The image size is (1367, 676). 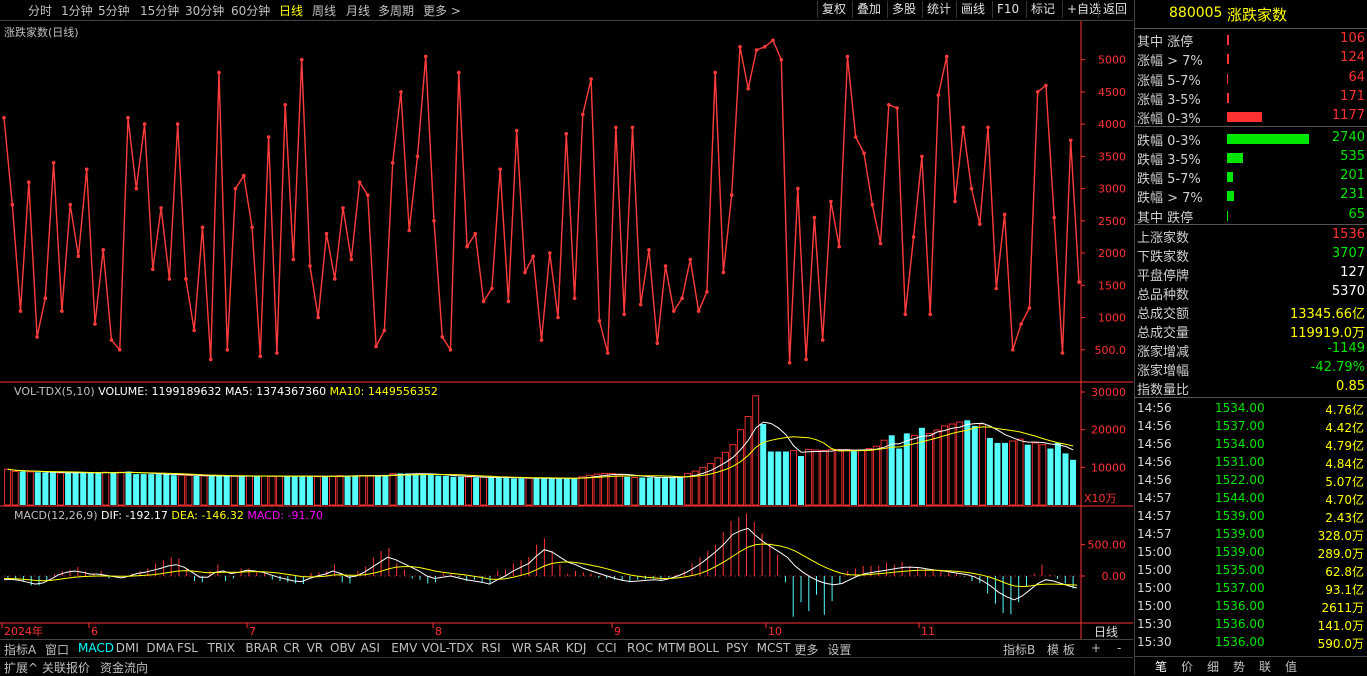 What do you see at coordinates (20, 649) in the screenshot?
I see `indicator-group-a: 指标A` at bounding box center [20, 649].